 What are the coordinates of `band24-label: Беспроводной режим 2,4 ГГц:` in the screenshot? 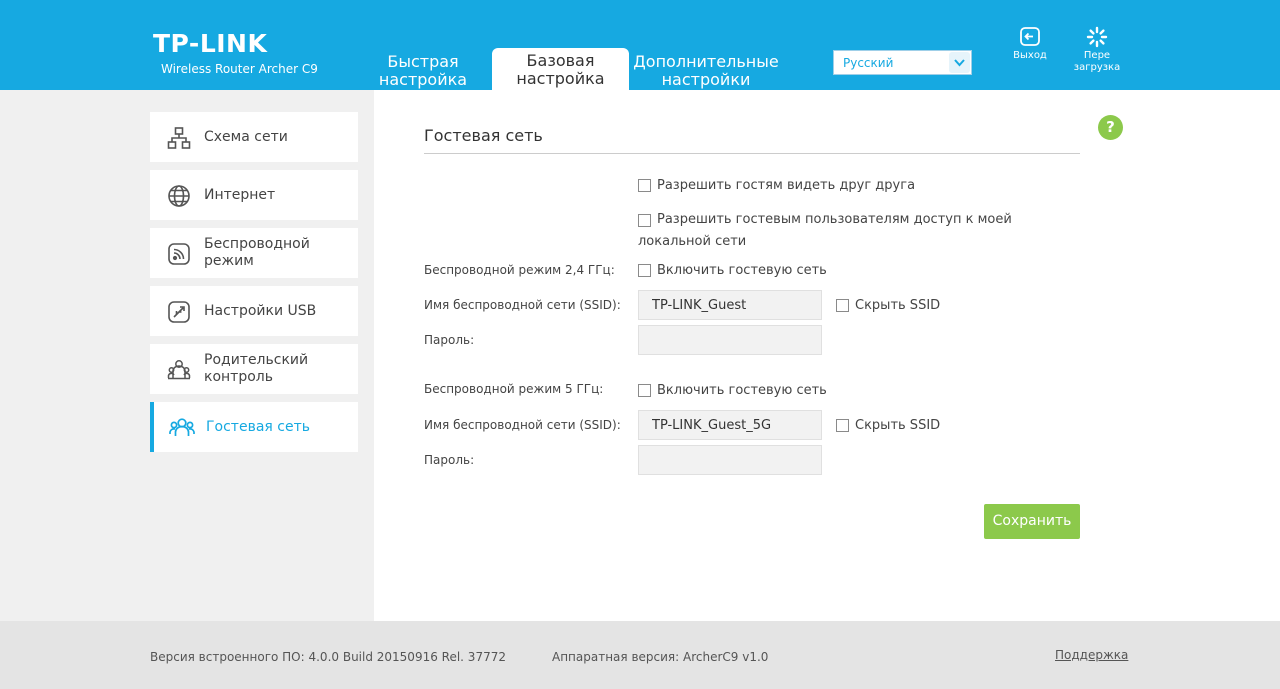 It's located at (519, 270).